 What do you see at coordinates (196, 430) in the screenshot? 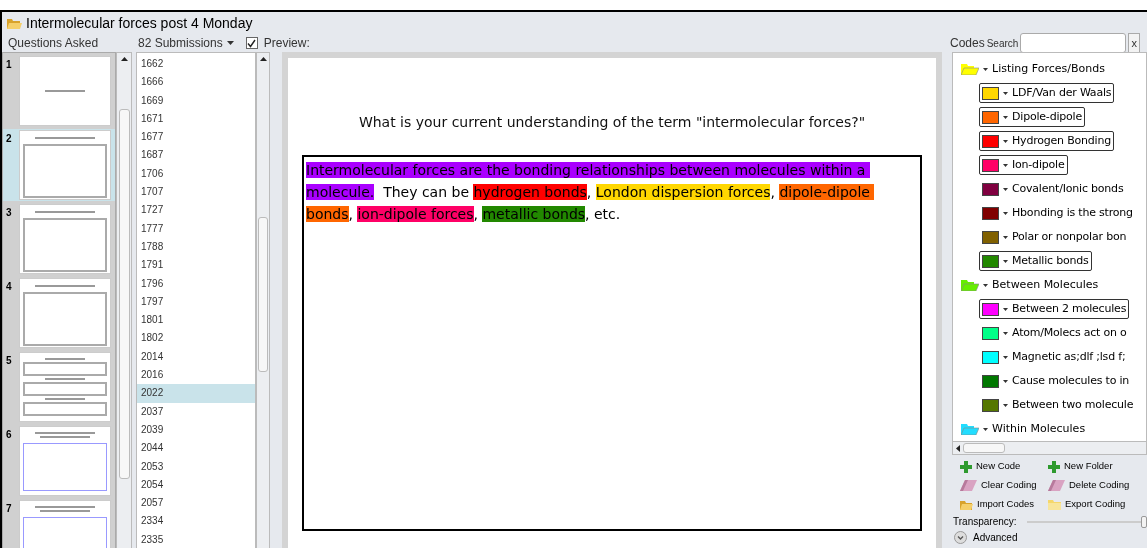
I see `submission-item: 2039` at bounding box center [196, 430].